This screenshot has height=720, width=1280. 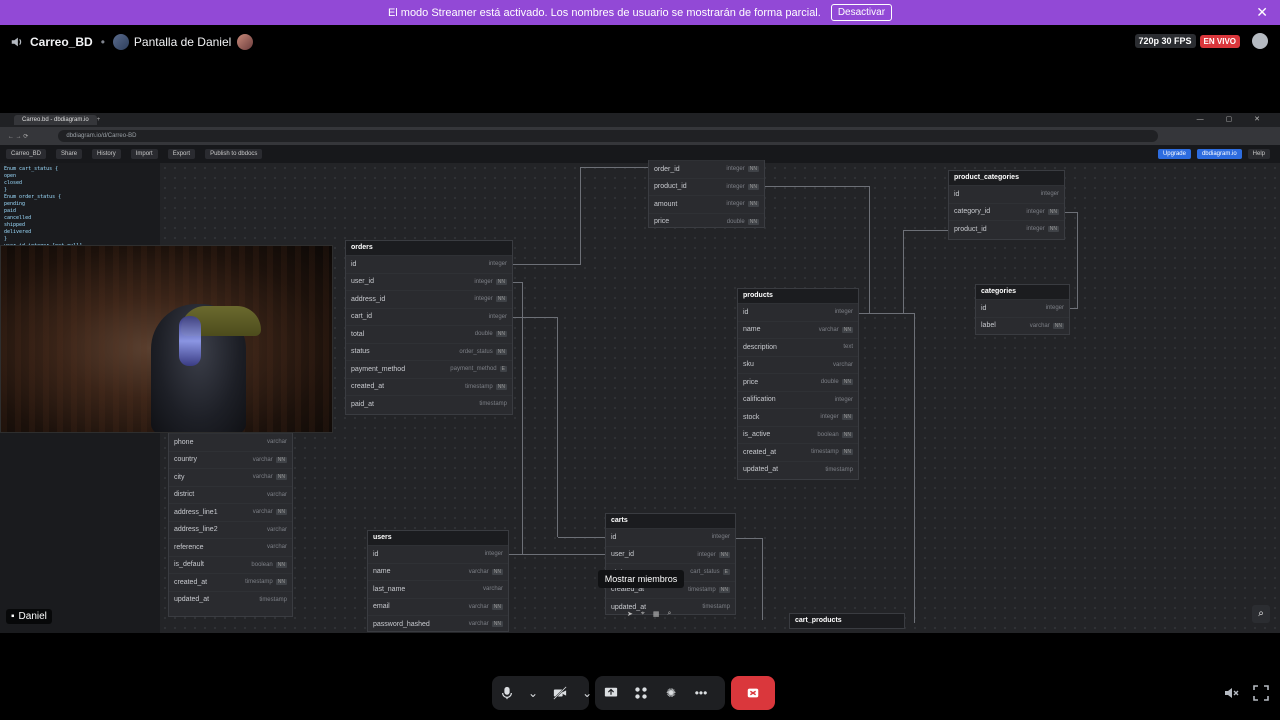 What do you see at coordinates (61, 42) in the screenshot?
I see `channel-name: Carreo_BD` at bounding box center [61, 42].